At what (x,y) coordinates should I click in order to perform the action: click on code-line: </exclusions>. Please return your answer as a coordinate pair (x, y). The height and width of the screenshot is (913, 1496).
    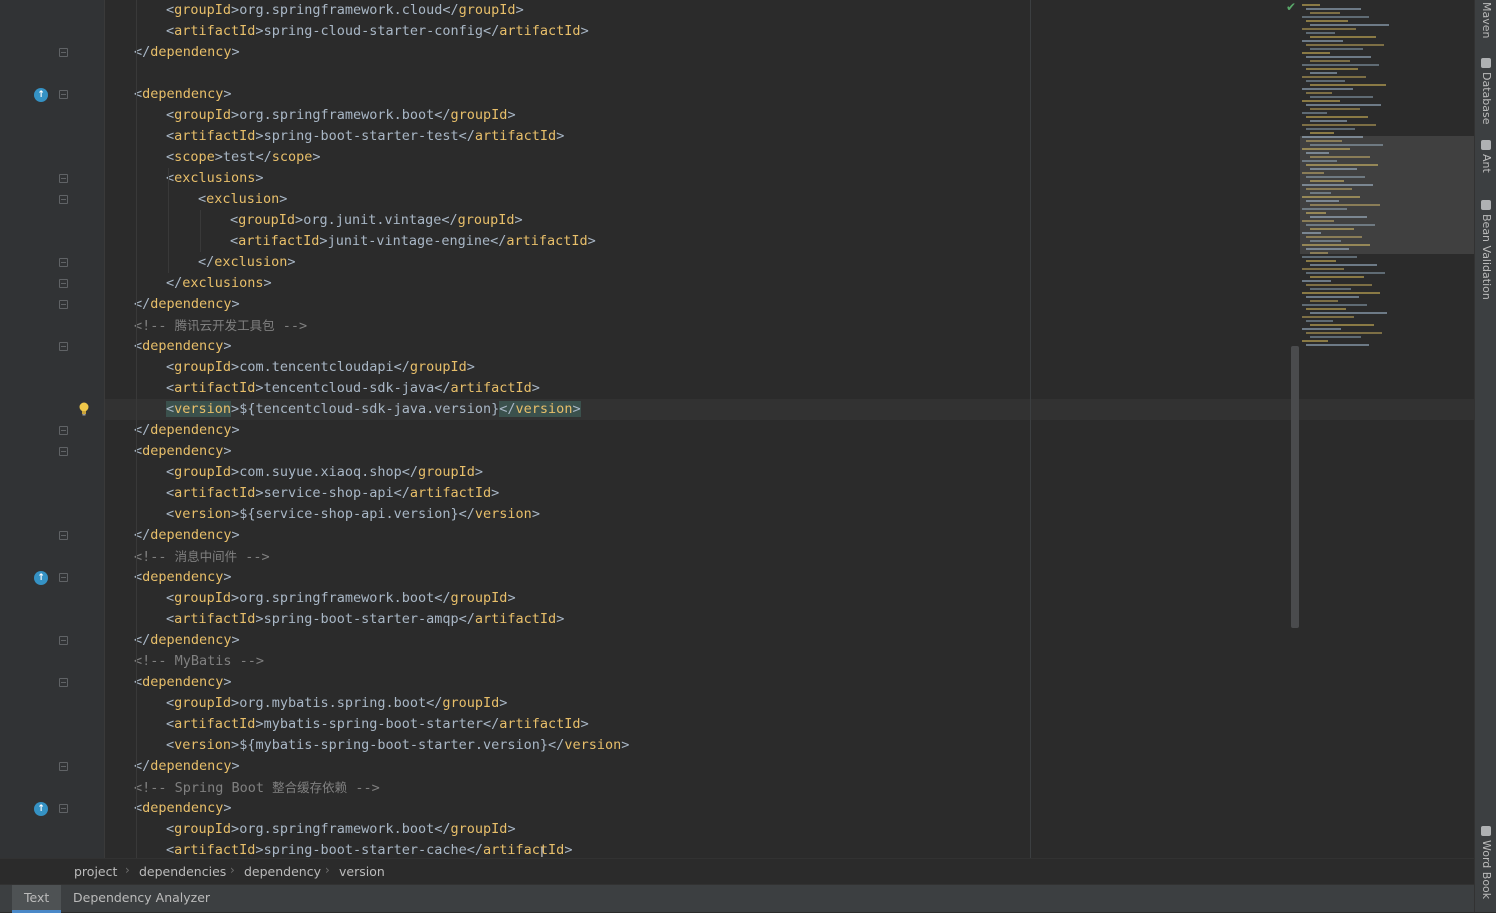
    Looking at the image, I should click on (789, 283).